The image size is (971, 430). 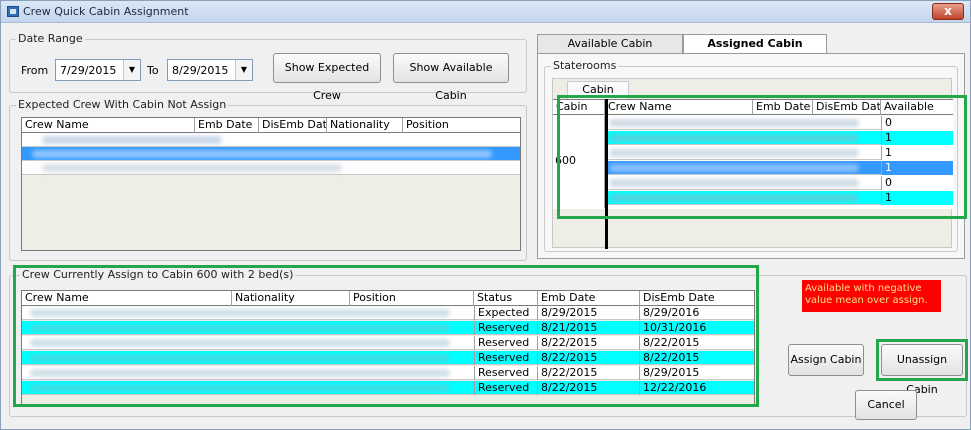 What do you see at coordinates (762, 157) in the screenshot?
I see `callout-highlight-staterooms` at bounding box center [762, 157].